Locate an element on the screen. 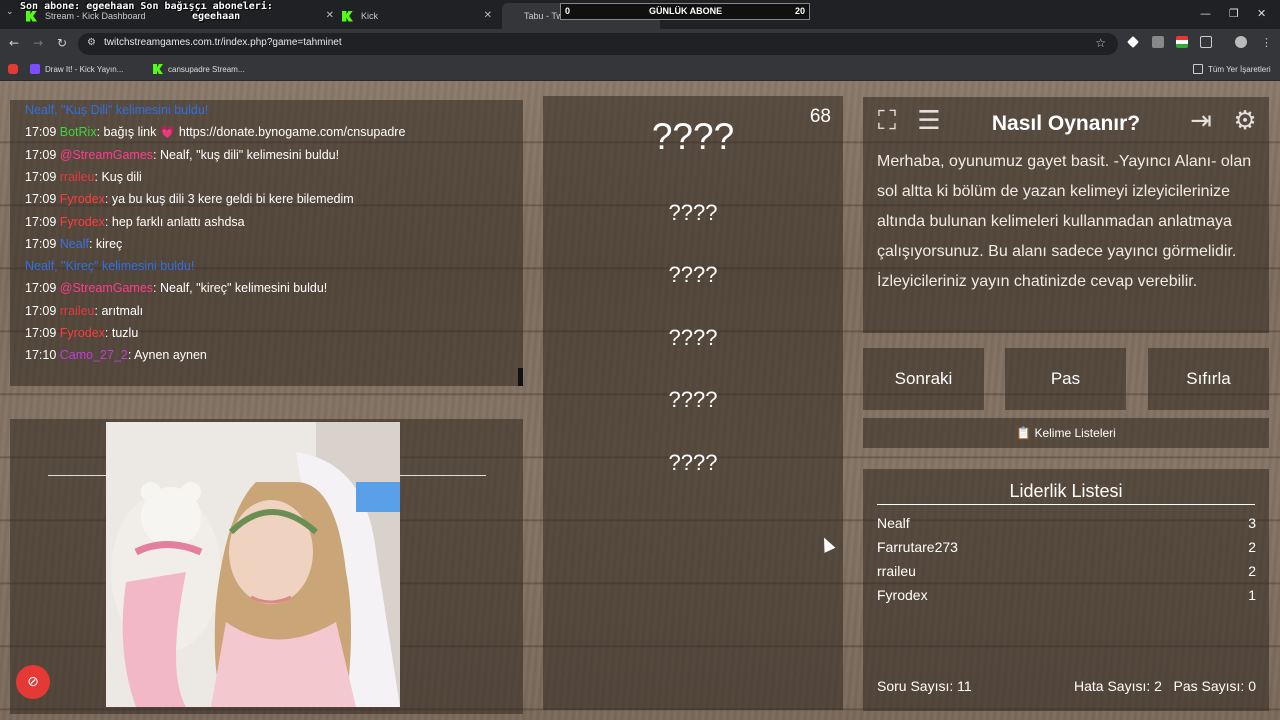 The height and width of the screenshot is (720, 1280). all-bookmarks: Tüm Yer İşaretleri is located at coordinates (1232, 69).